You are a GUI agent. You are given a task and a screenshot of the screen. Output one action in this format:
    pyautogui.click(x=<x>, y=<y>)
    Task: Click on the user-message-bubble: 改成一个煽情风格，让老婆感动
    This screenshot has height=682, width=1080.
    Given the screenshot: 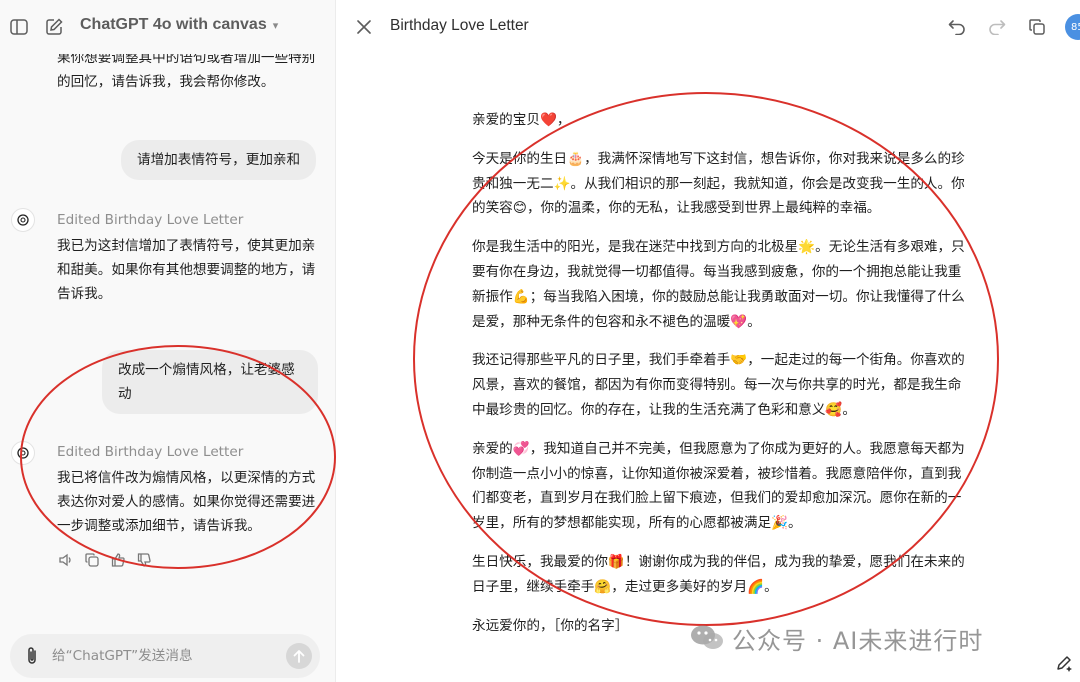 What is the action you would take?
    pyautogui.click(x=210, y=382)
    